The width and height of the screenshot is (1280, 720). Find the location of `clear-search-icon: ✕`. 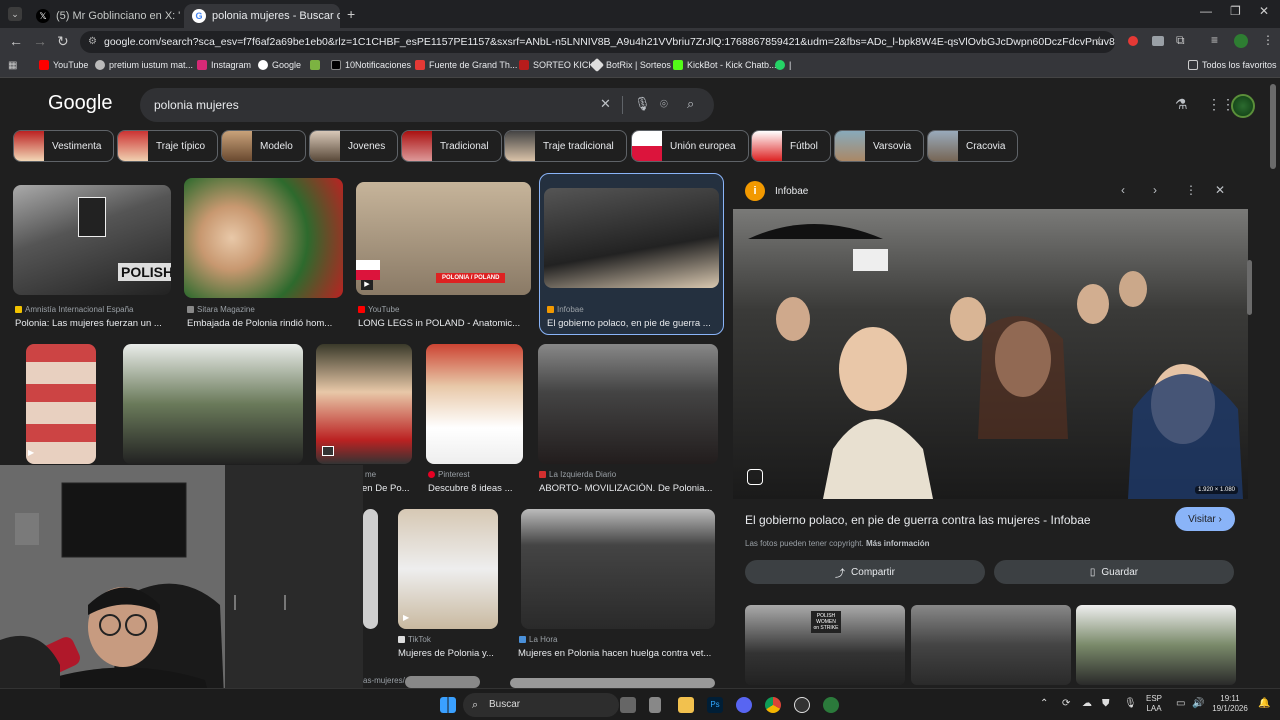

clear-search-icon: ✕ is located at coordinates (605, 104).